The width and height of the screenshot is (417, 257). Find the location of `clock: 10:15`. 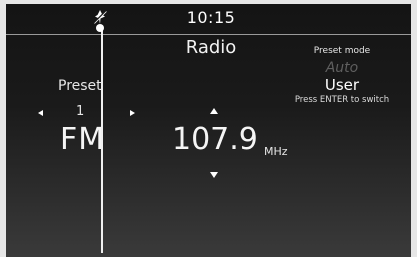

clock: 10:15 is located at coordinates (211, 17).